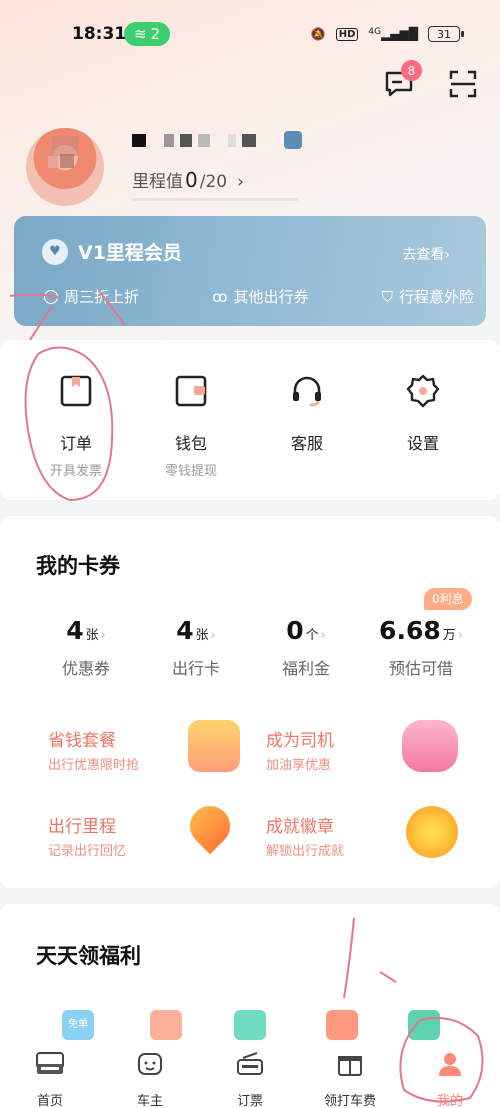 This screenshot has height=1108, width=500. I want to click on benefit-discount: 周三折上折, so click(91, 296).